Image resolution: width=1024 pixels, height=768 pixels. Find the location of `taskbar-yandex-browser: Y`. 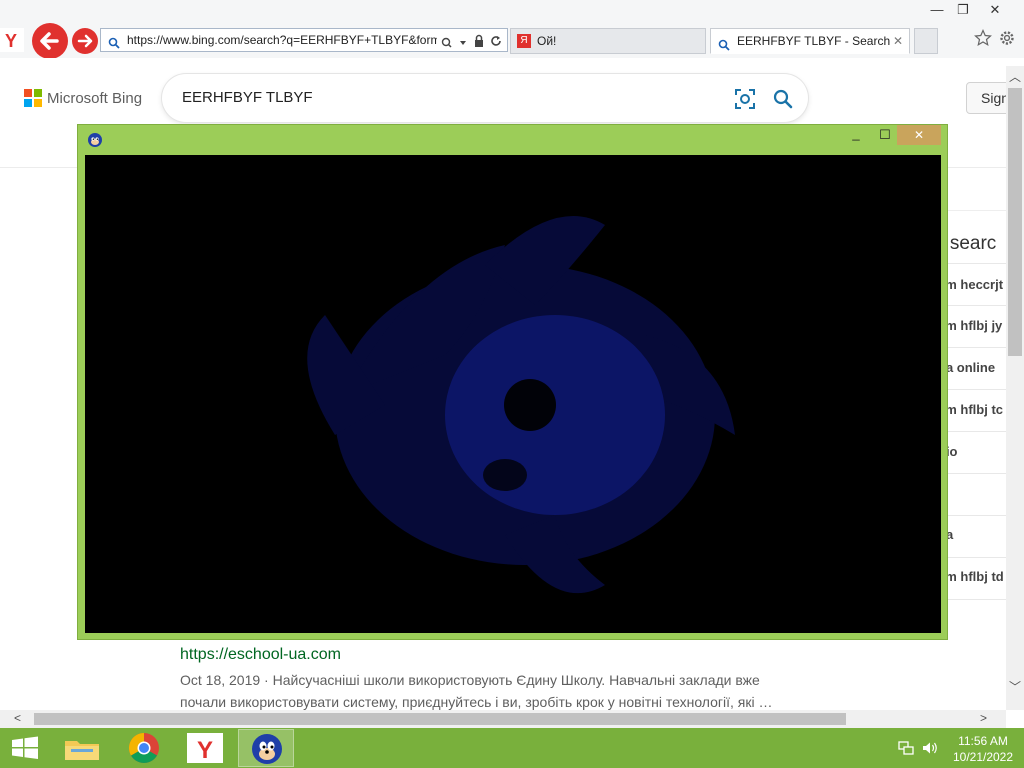

taskbar-yandex-browser: Y is located at coordinates (205, 748).